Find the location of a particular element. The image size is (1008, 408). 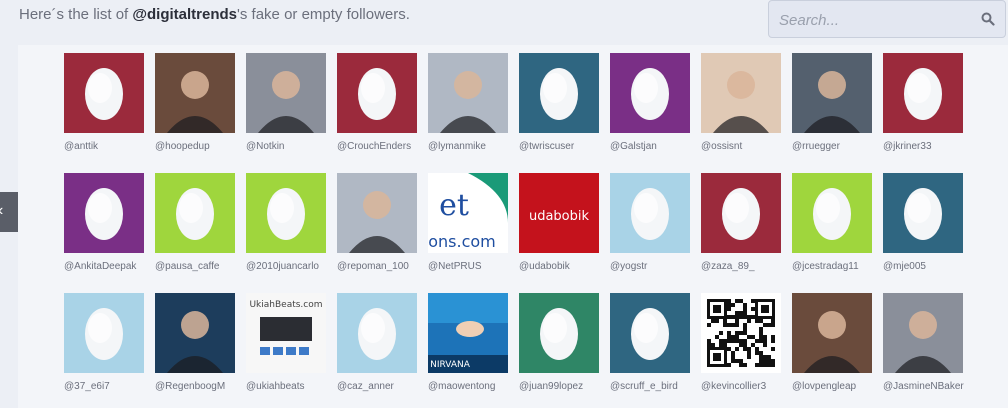

svg-text: NIRVANA is located at coordinates (450, 365).